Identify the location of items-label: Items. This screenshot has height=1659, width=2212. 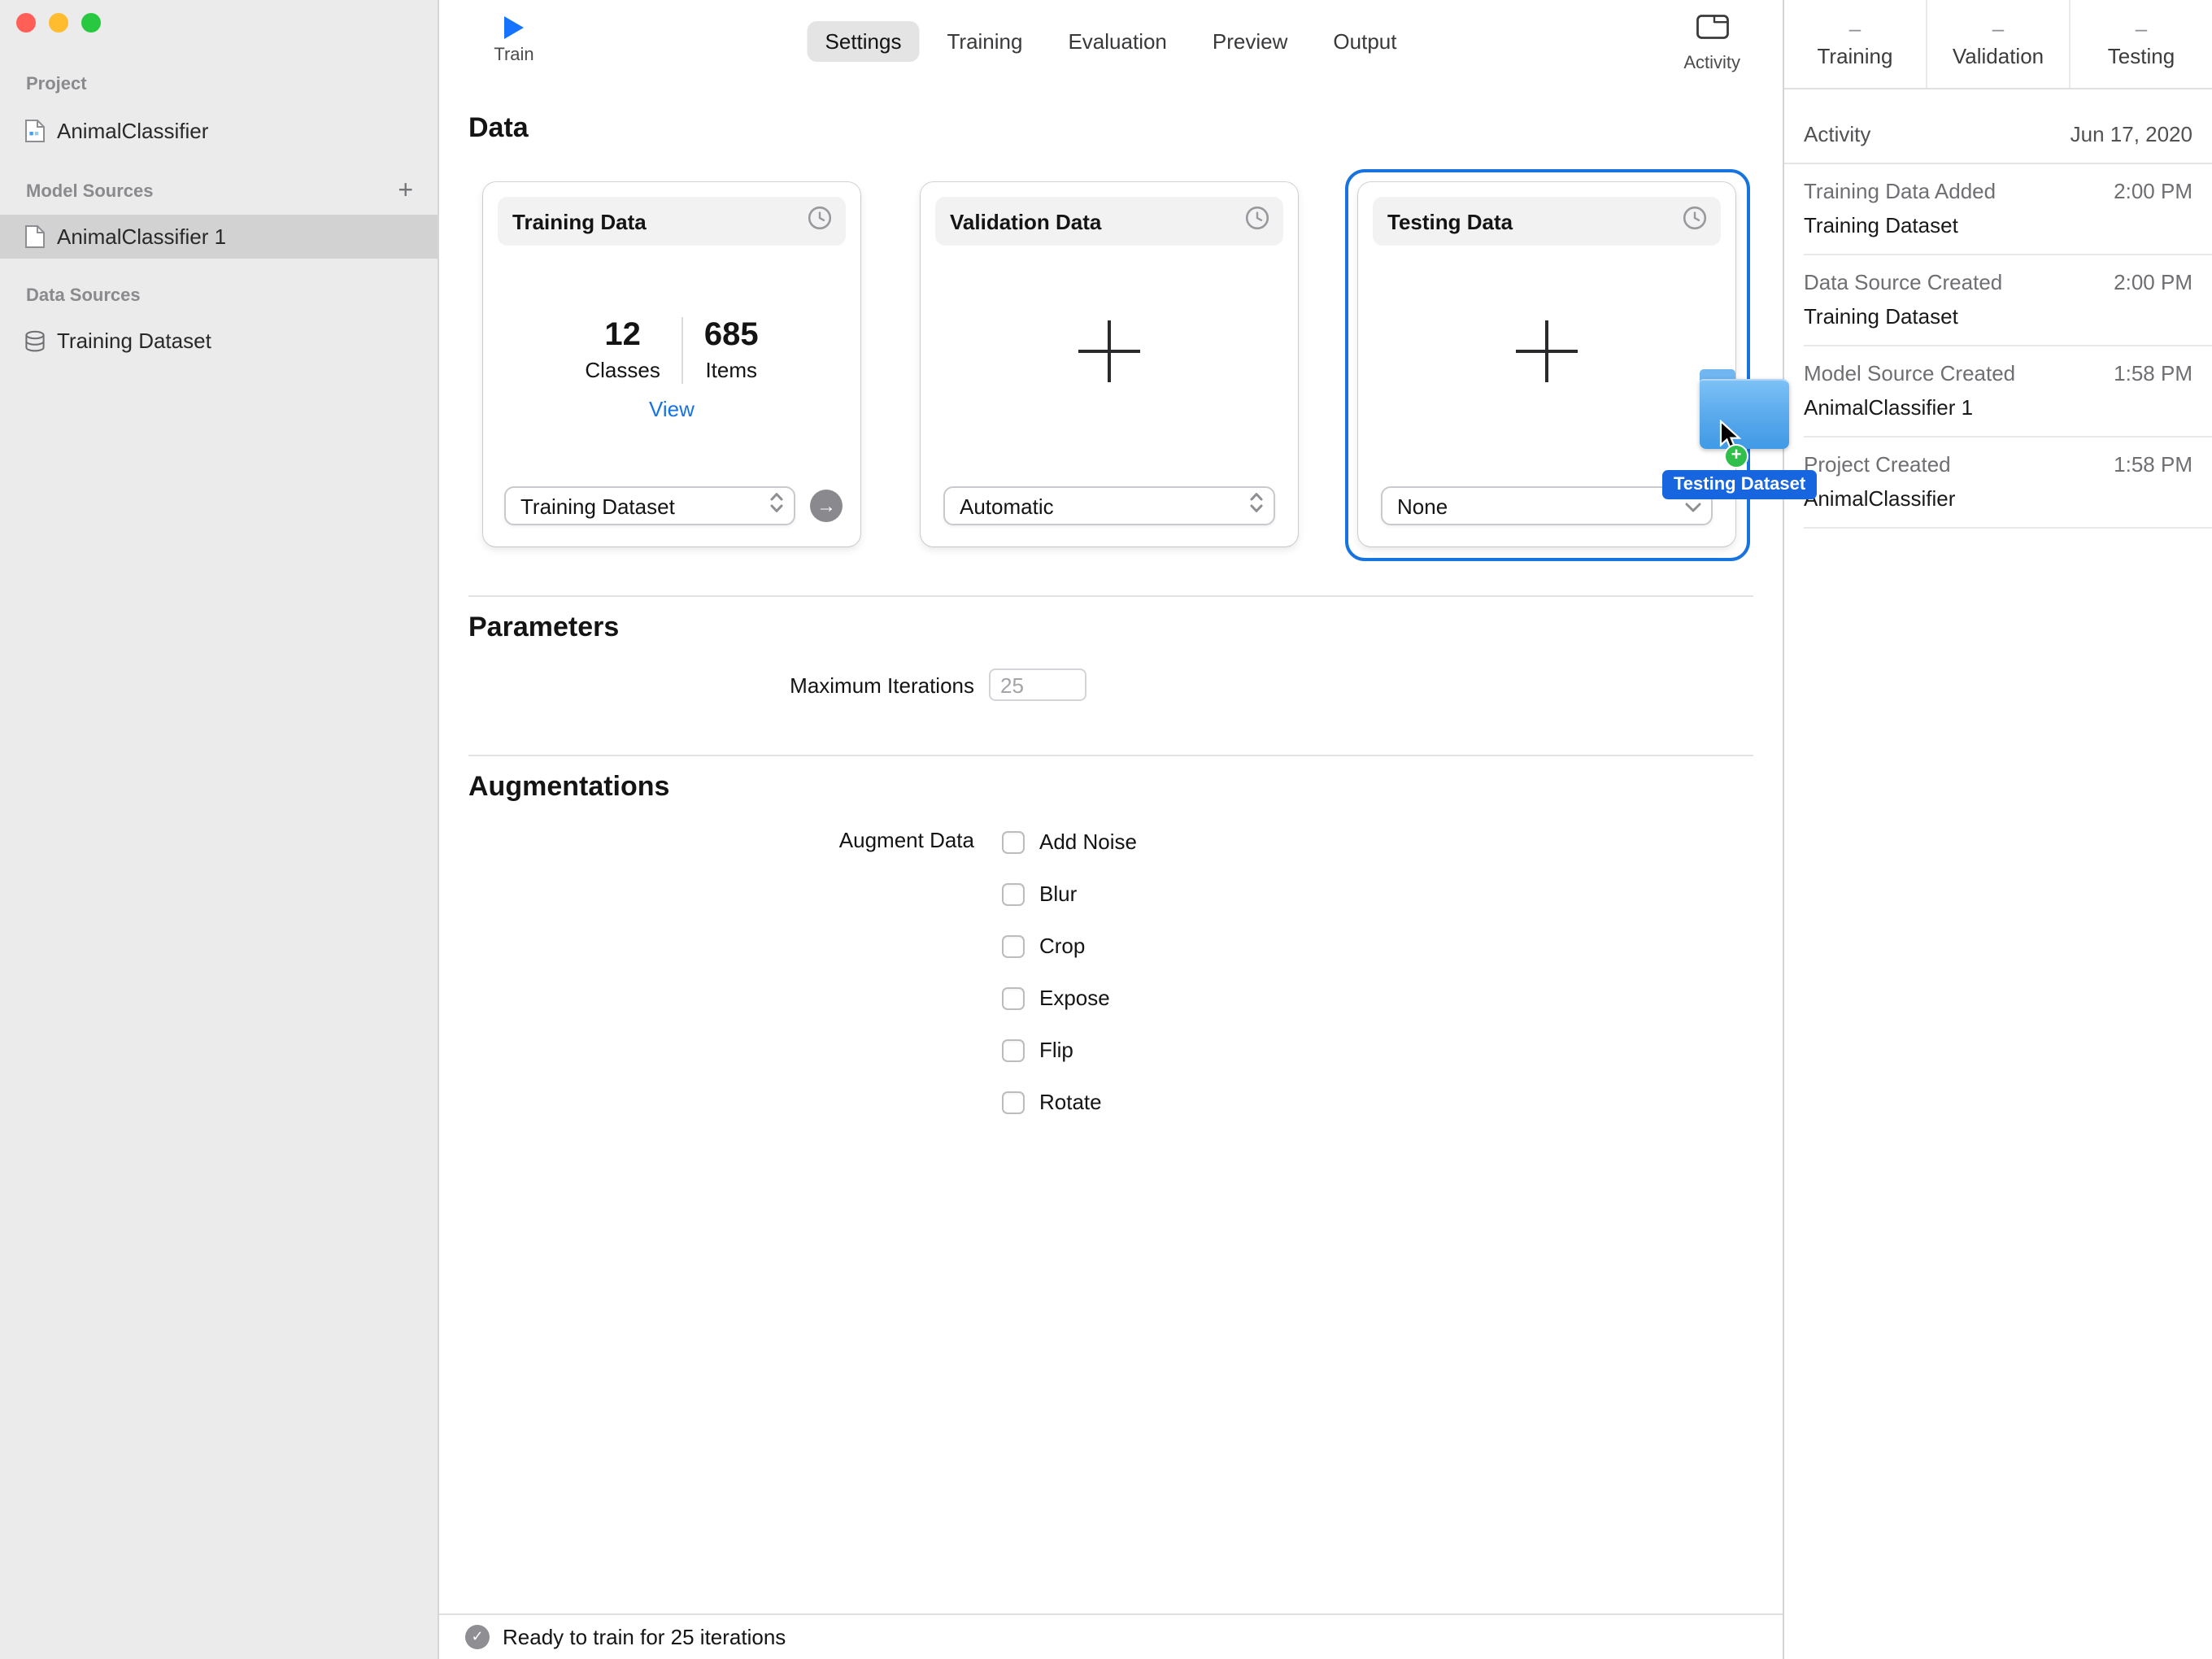
(731, 370).